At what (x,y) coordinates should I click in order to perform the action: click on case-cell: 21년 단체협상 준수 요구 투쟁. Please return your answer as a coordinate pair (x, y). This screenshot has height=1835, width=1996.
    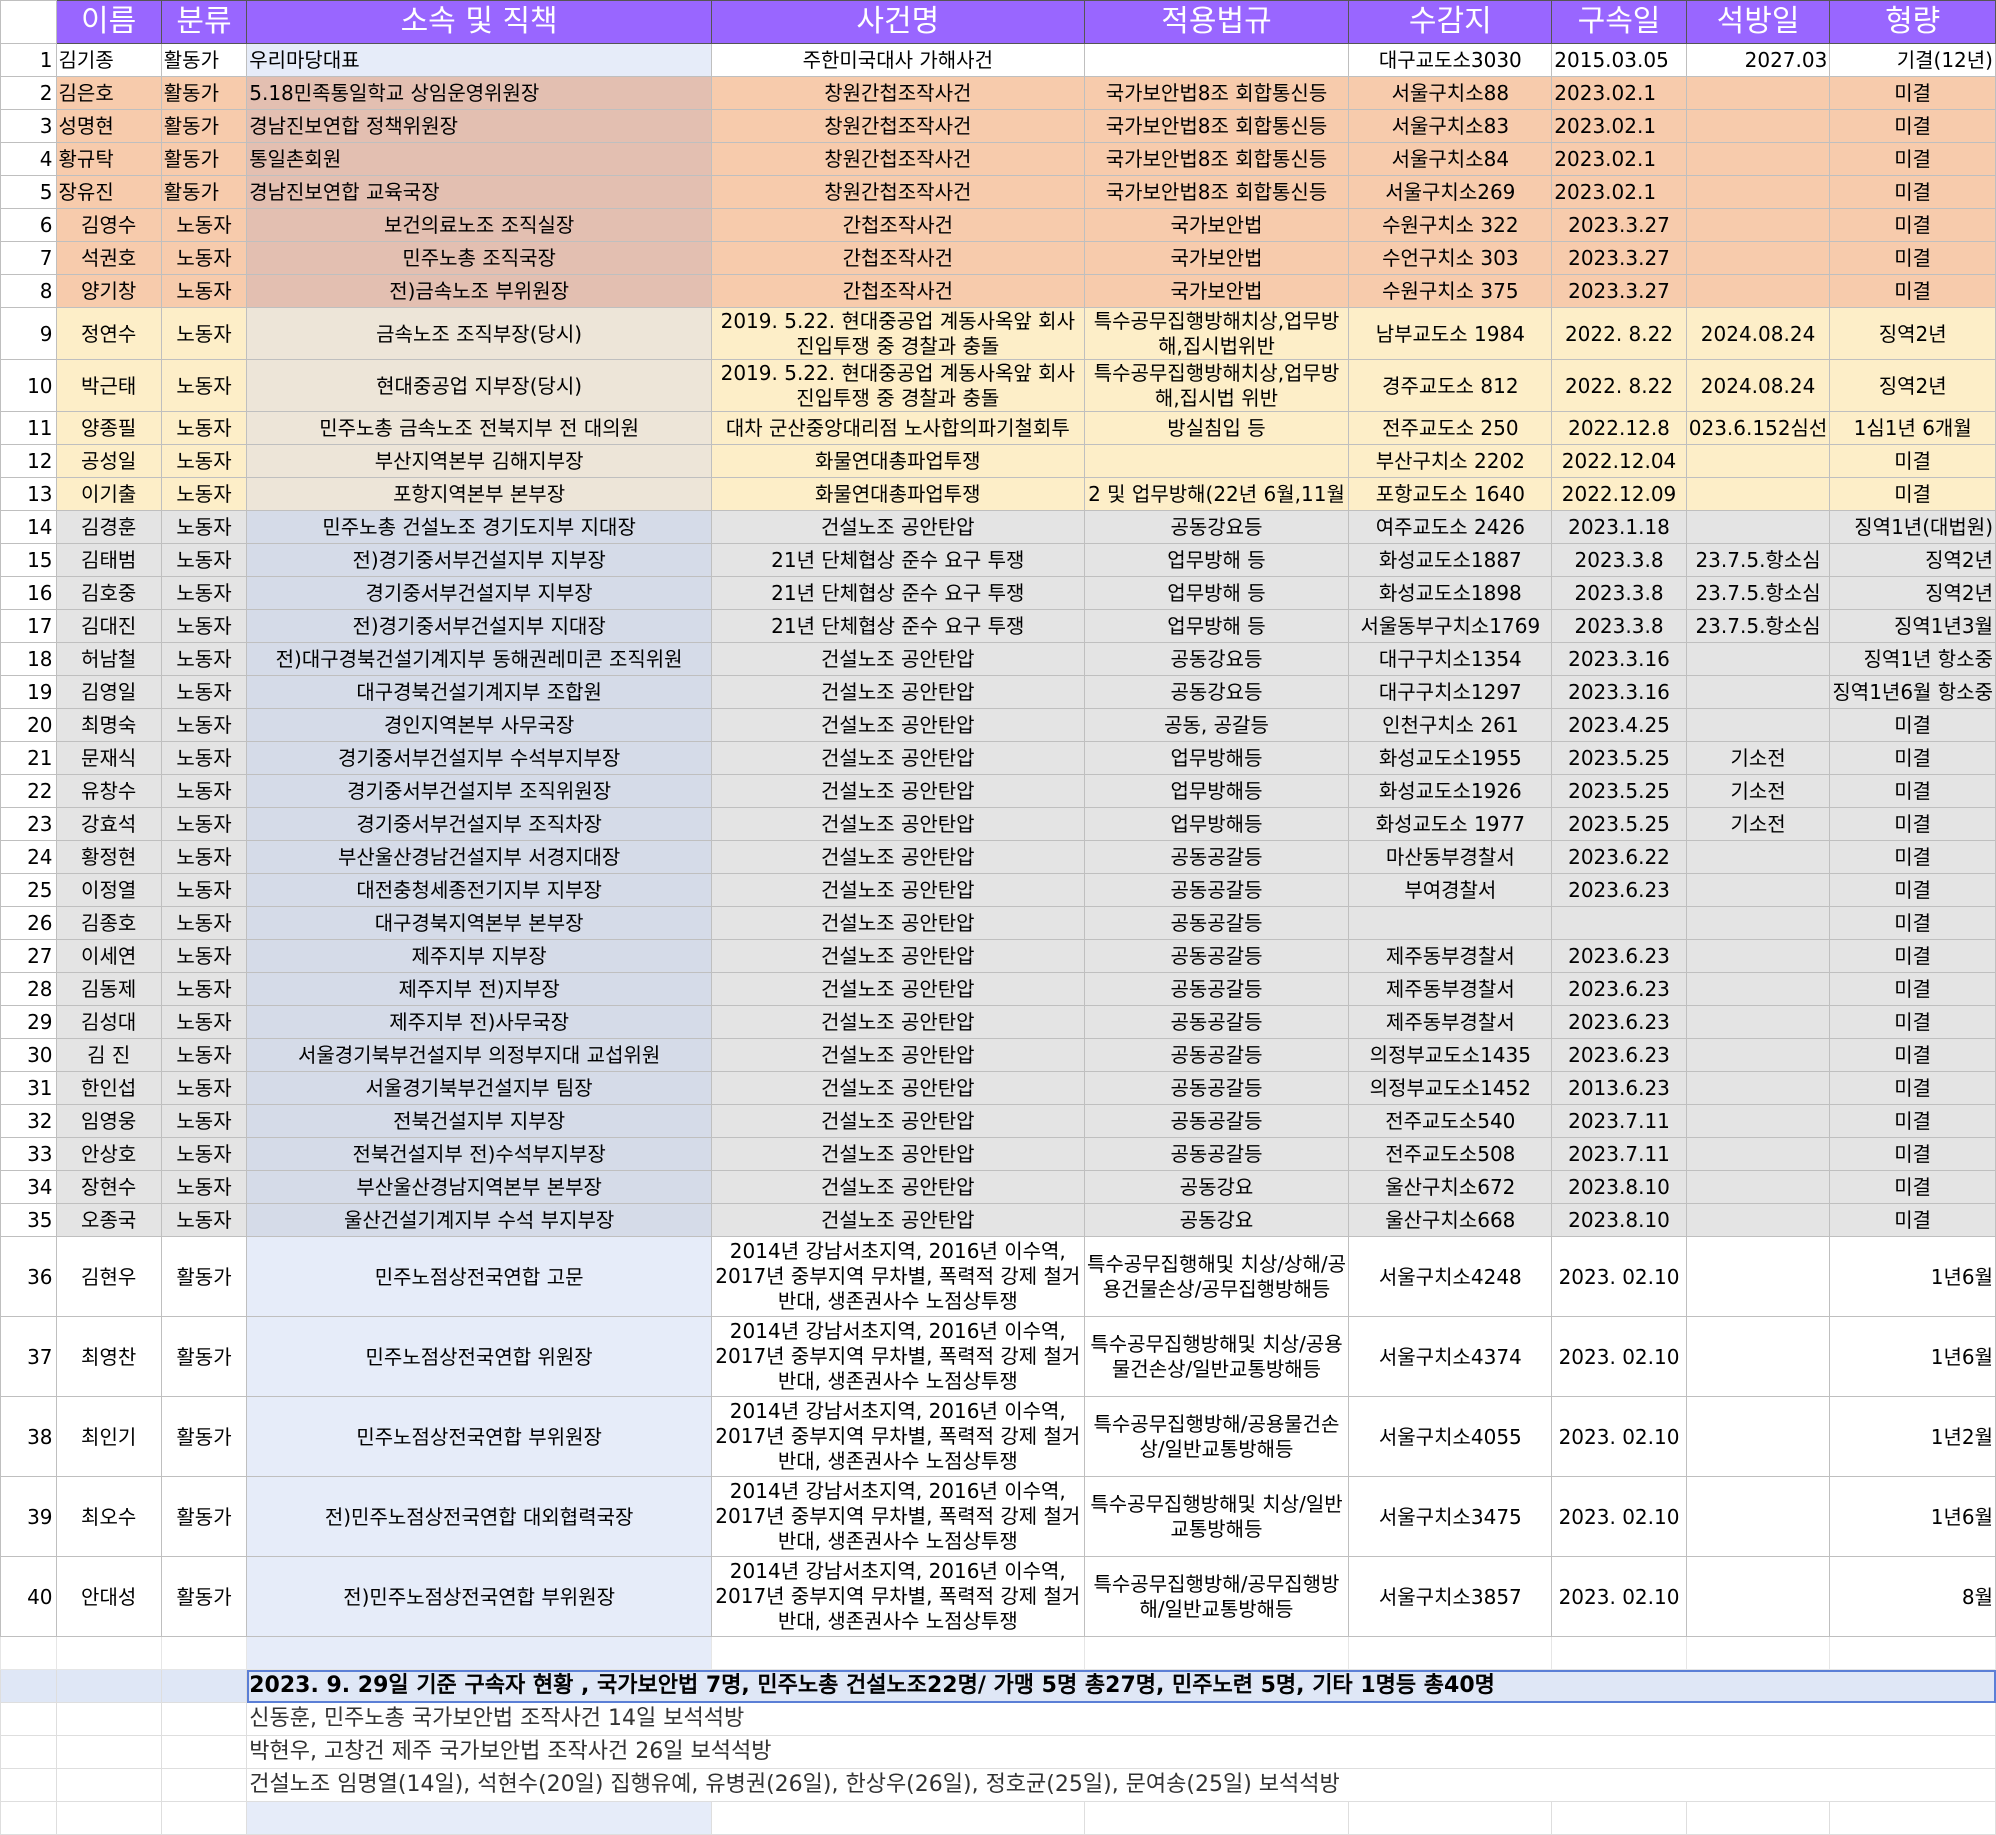
    Looking at the image, I should click on (898, 593).